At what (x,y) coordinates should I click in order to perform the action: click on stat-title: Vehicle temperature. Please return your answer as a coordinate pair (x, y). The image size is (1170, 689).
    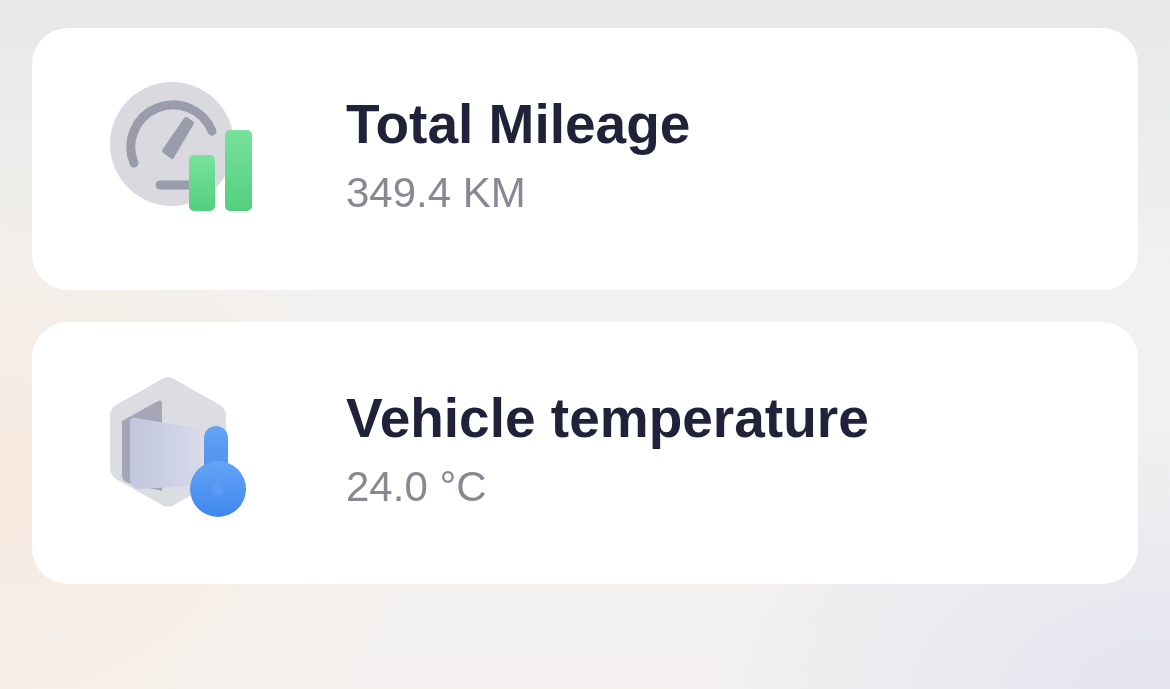
    Looking at the image, I should click on (607, 418).